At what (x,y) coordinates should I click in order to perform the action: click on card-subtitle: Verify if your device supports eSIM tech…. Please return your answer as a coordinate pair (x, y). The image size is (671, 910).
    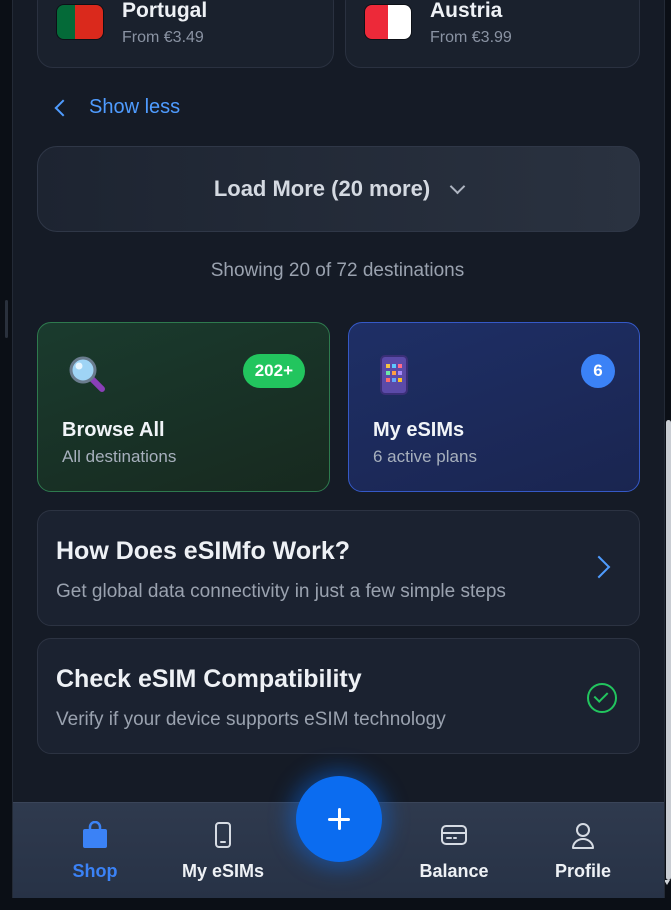
    Looking at the image, I should click on (251, 719).